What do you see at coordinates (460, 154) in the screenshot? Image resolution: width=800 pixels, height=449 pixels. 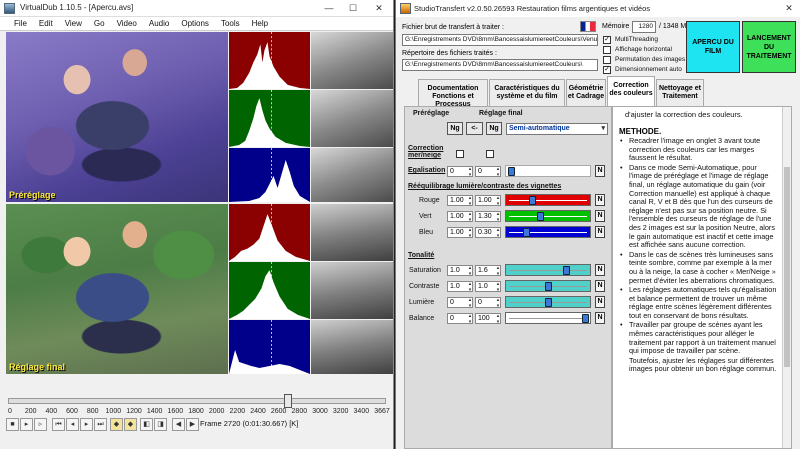 I see `sea-snow-preset-checkbox` at bounding box center [460, 154].